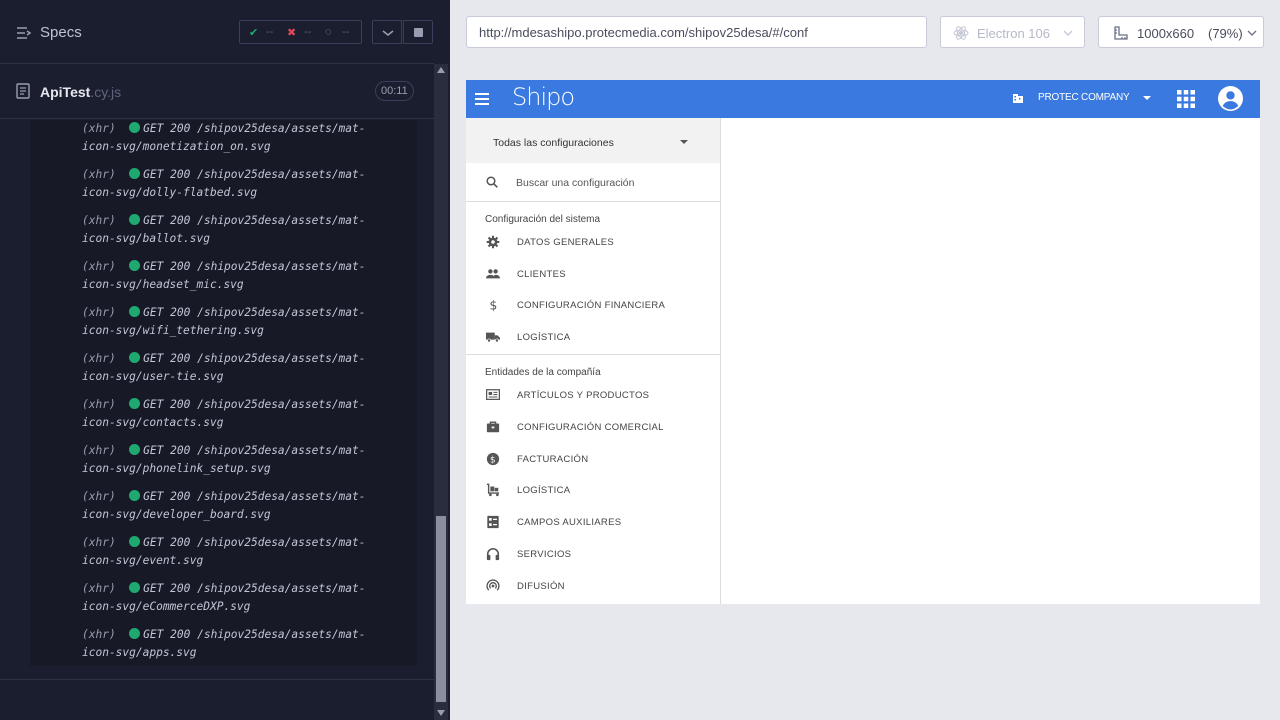  What do you see at coordinates (1018, 98) in the screenshot?
I see `building-icon` at bounding box center [1018, 98].